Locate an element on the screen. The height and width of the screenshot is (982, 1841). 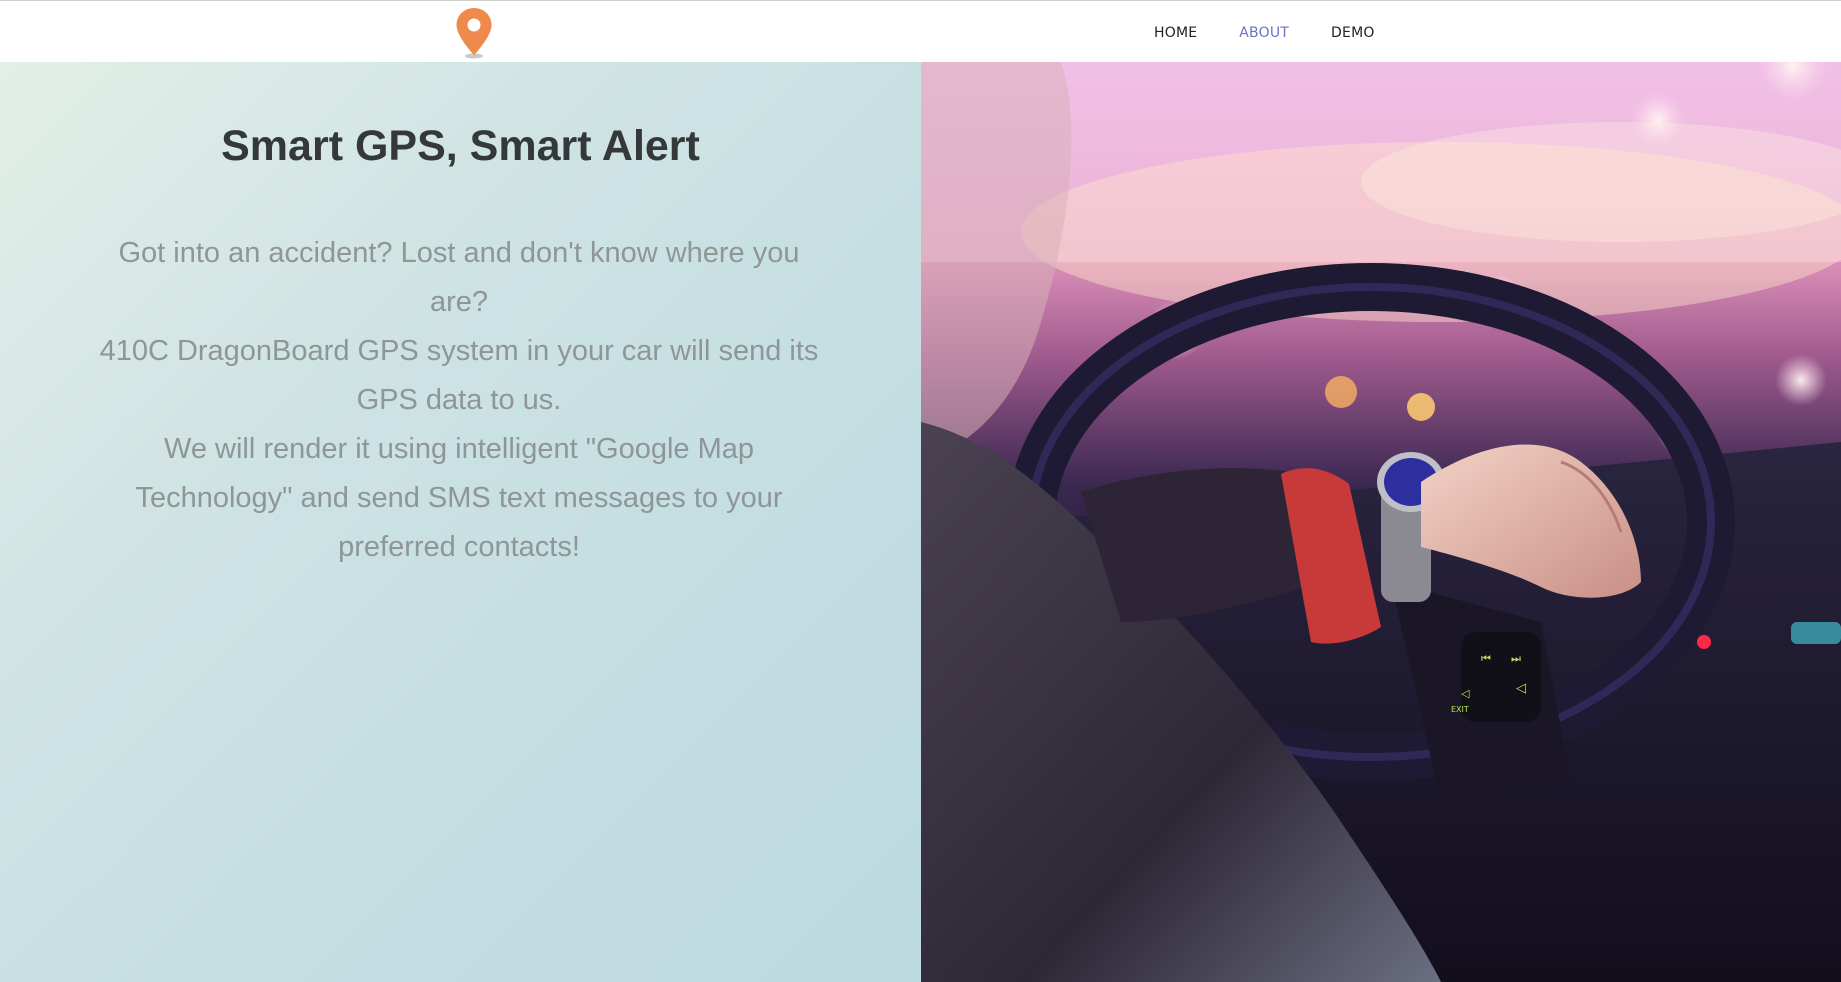
nav-menu: HOME ABOUT DEMO is located at coordinates (1278, 32).